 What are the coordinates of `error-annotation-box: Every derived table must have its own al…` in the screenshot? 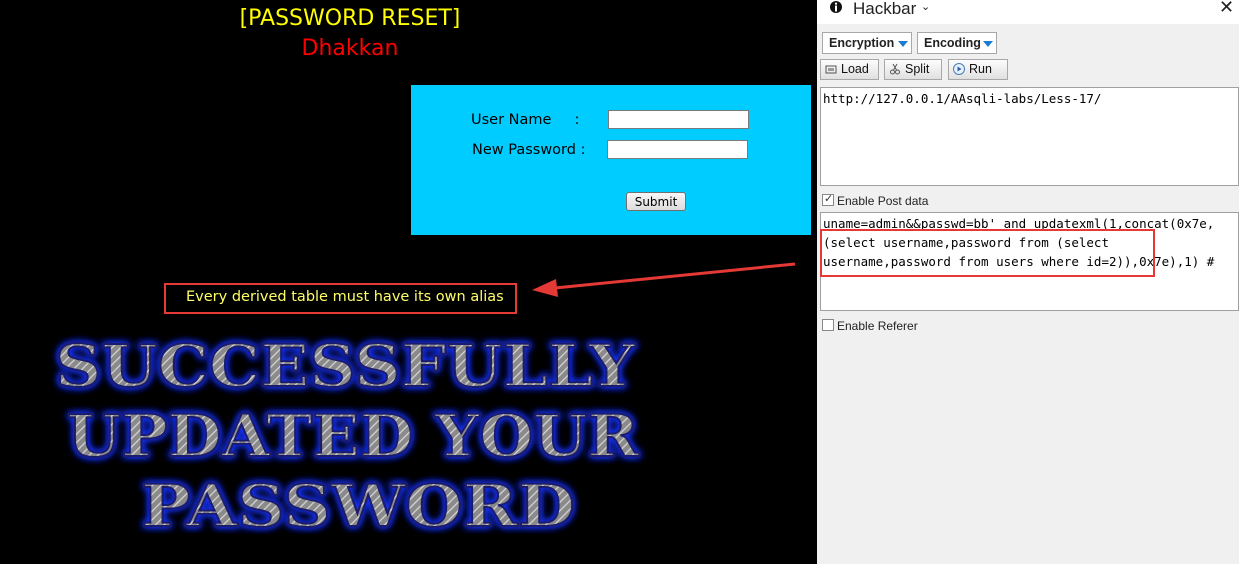 It's located at (340, 298).